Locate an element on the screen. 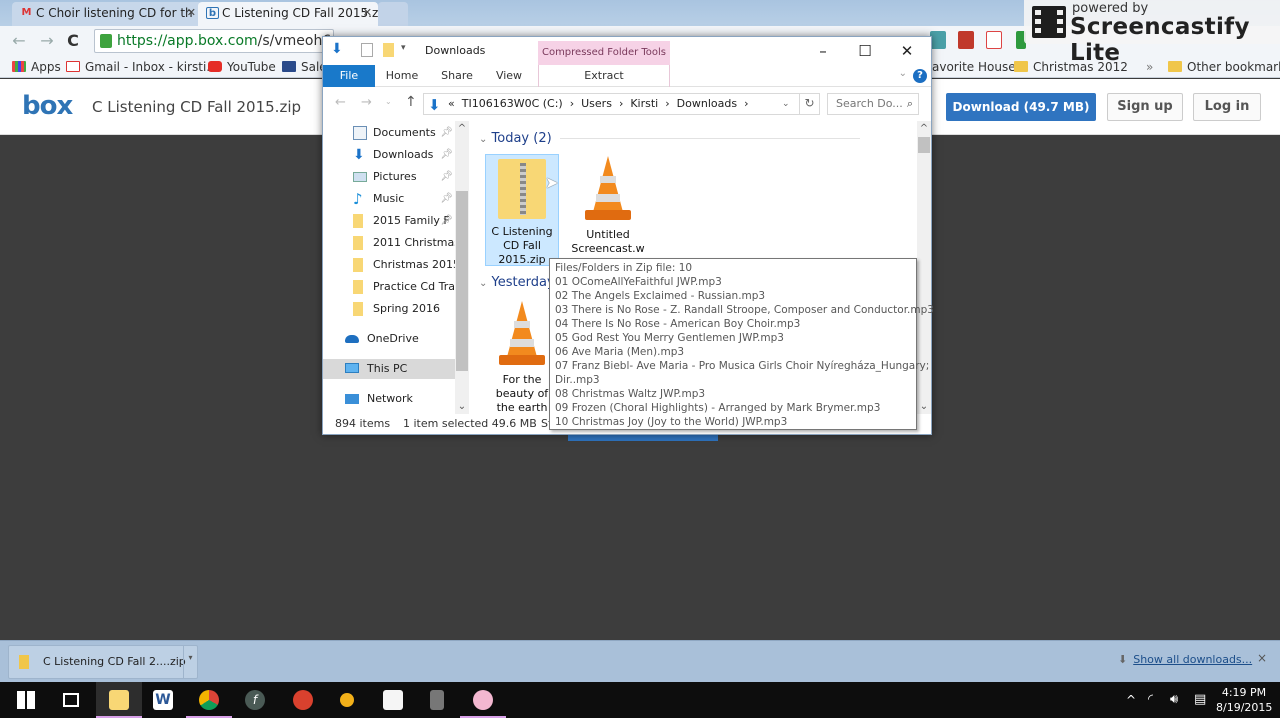 The height and width of the screenshot is (718, 1280). wifi-icon: ◜ is located at coordinates (1150, 700).